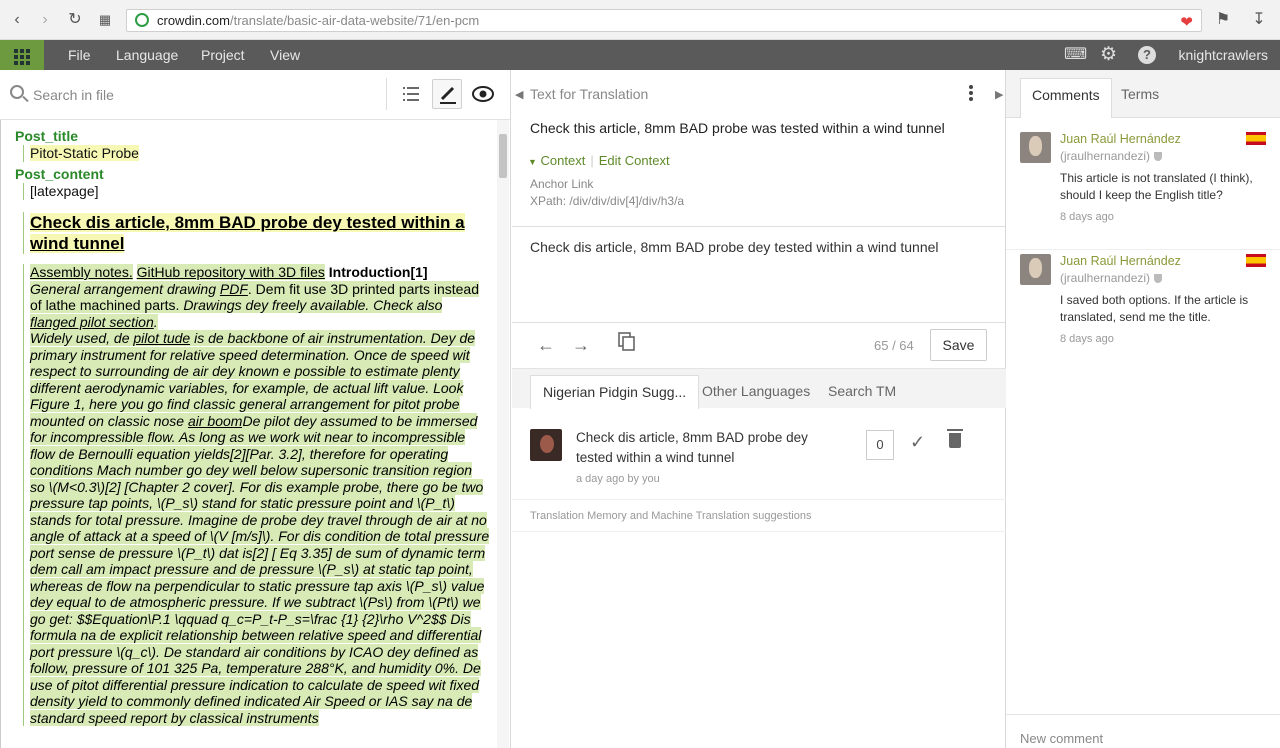 This screenshot has height=748, width=1280. What do you see at coordinates (532, 162) in the screenshot?
I see `triangle-down-icon: ▼` at bounding box center [532, 162].